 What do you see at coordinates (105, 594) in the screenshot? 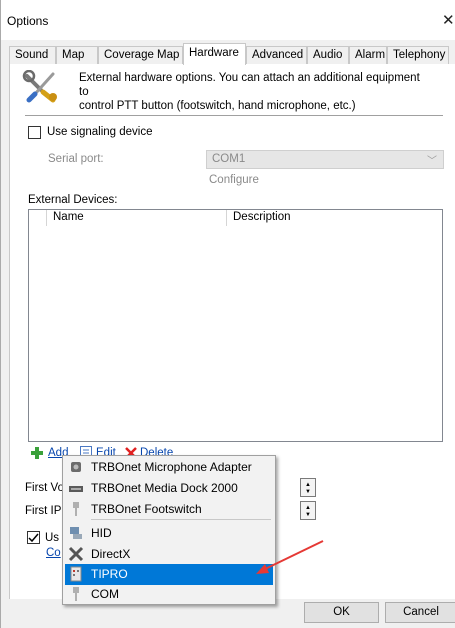
I see `menu-item-label: COM` at bounding box center [105, 594].